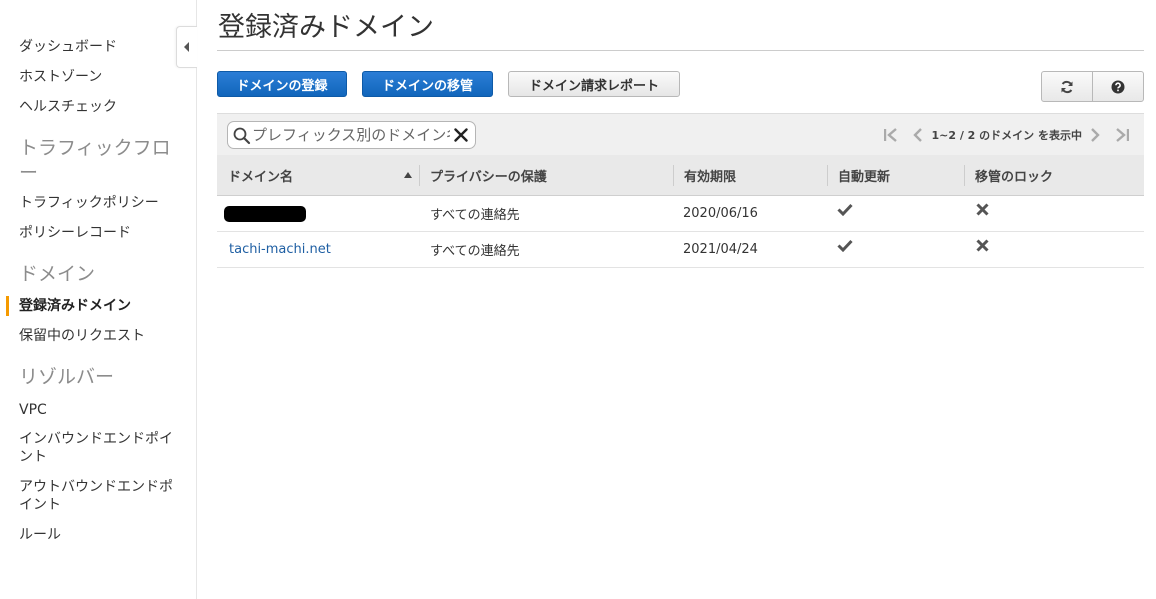 The image size is (1156, 599). I want to click on column-header-privacy: プライバシーの保護, so click(488, 175).